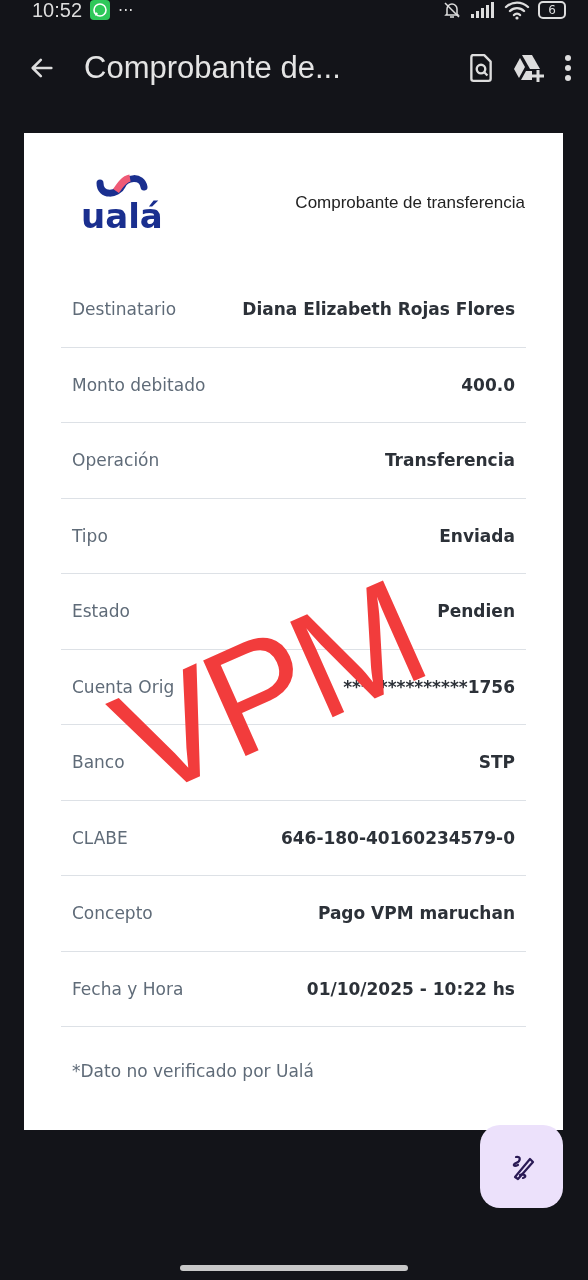 This screenshot has width=588, height=1280. Describe the element at coordinates (416, 913) in the screenshot. I see `field-value: Pago VPM maruchan` at that location.